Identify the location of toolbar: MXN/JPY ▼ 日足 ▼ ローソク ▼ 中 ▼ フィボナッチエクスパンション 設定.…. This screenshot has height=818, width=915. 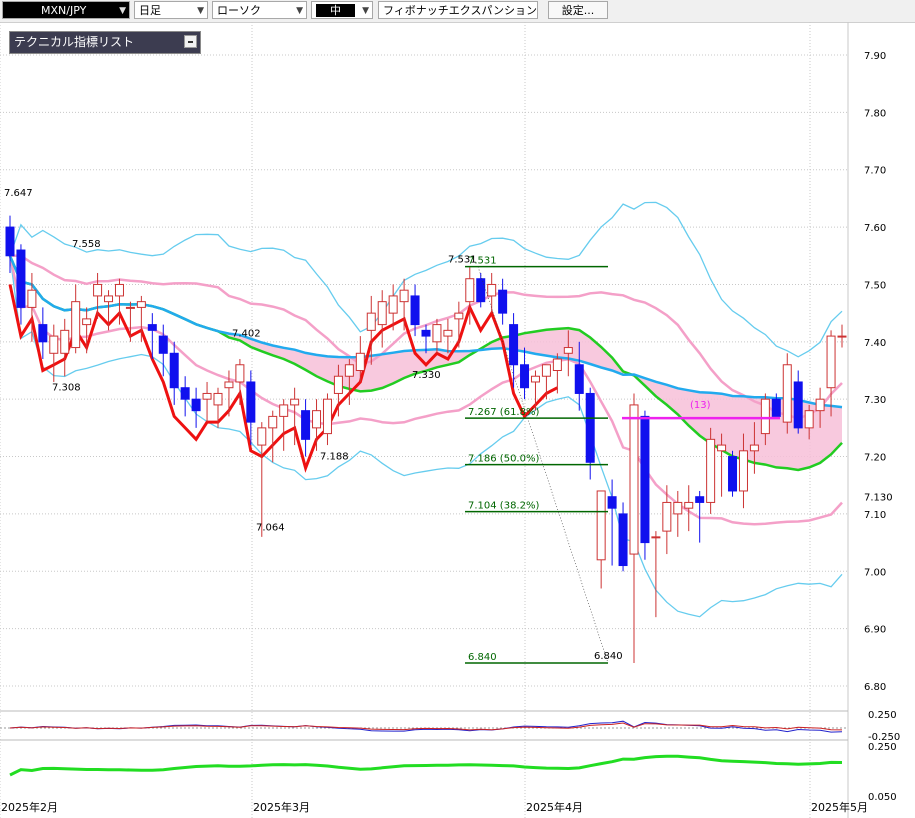
(457, 11).